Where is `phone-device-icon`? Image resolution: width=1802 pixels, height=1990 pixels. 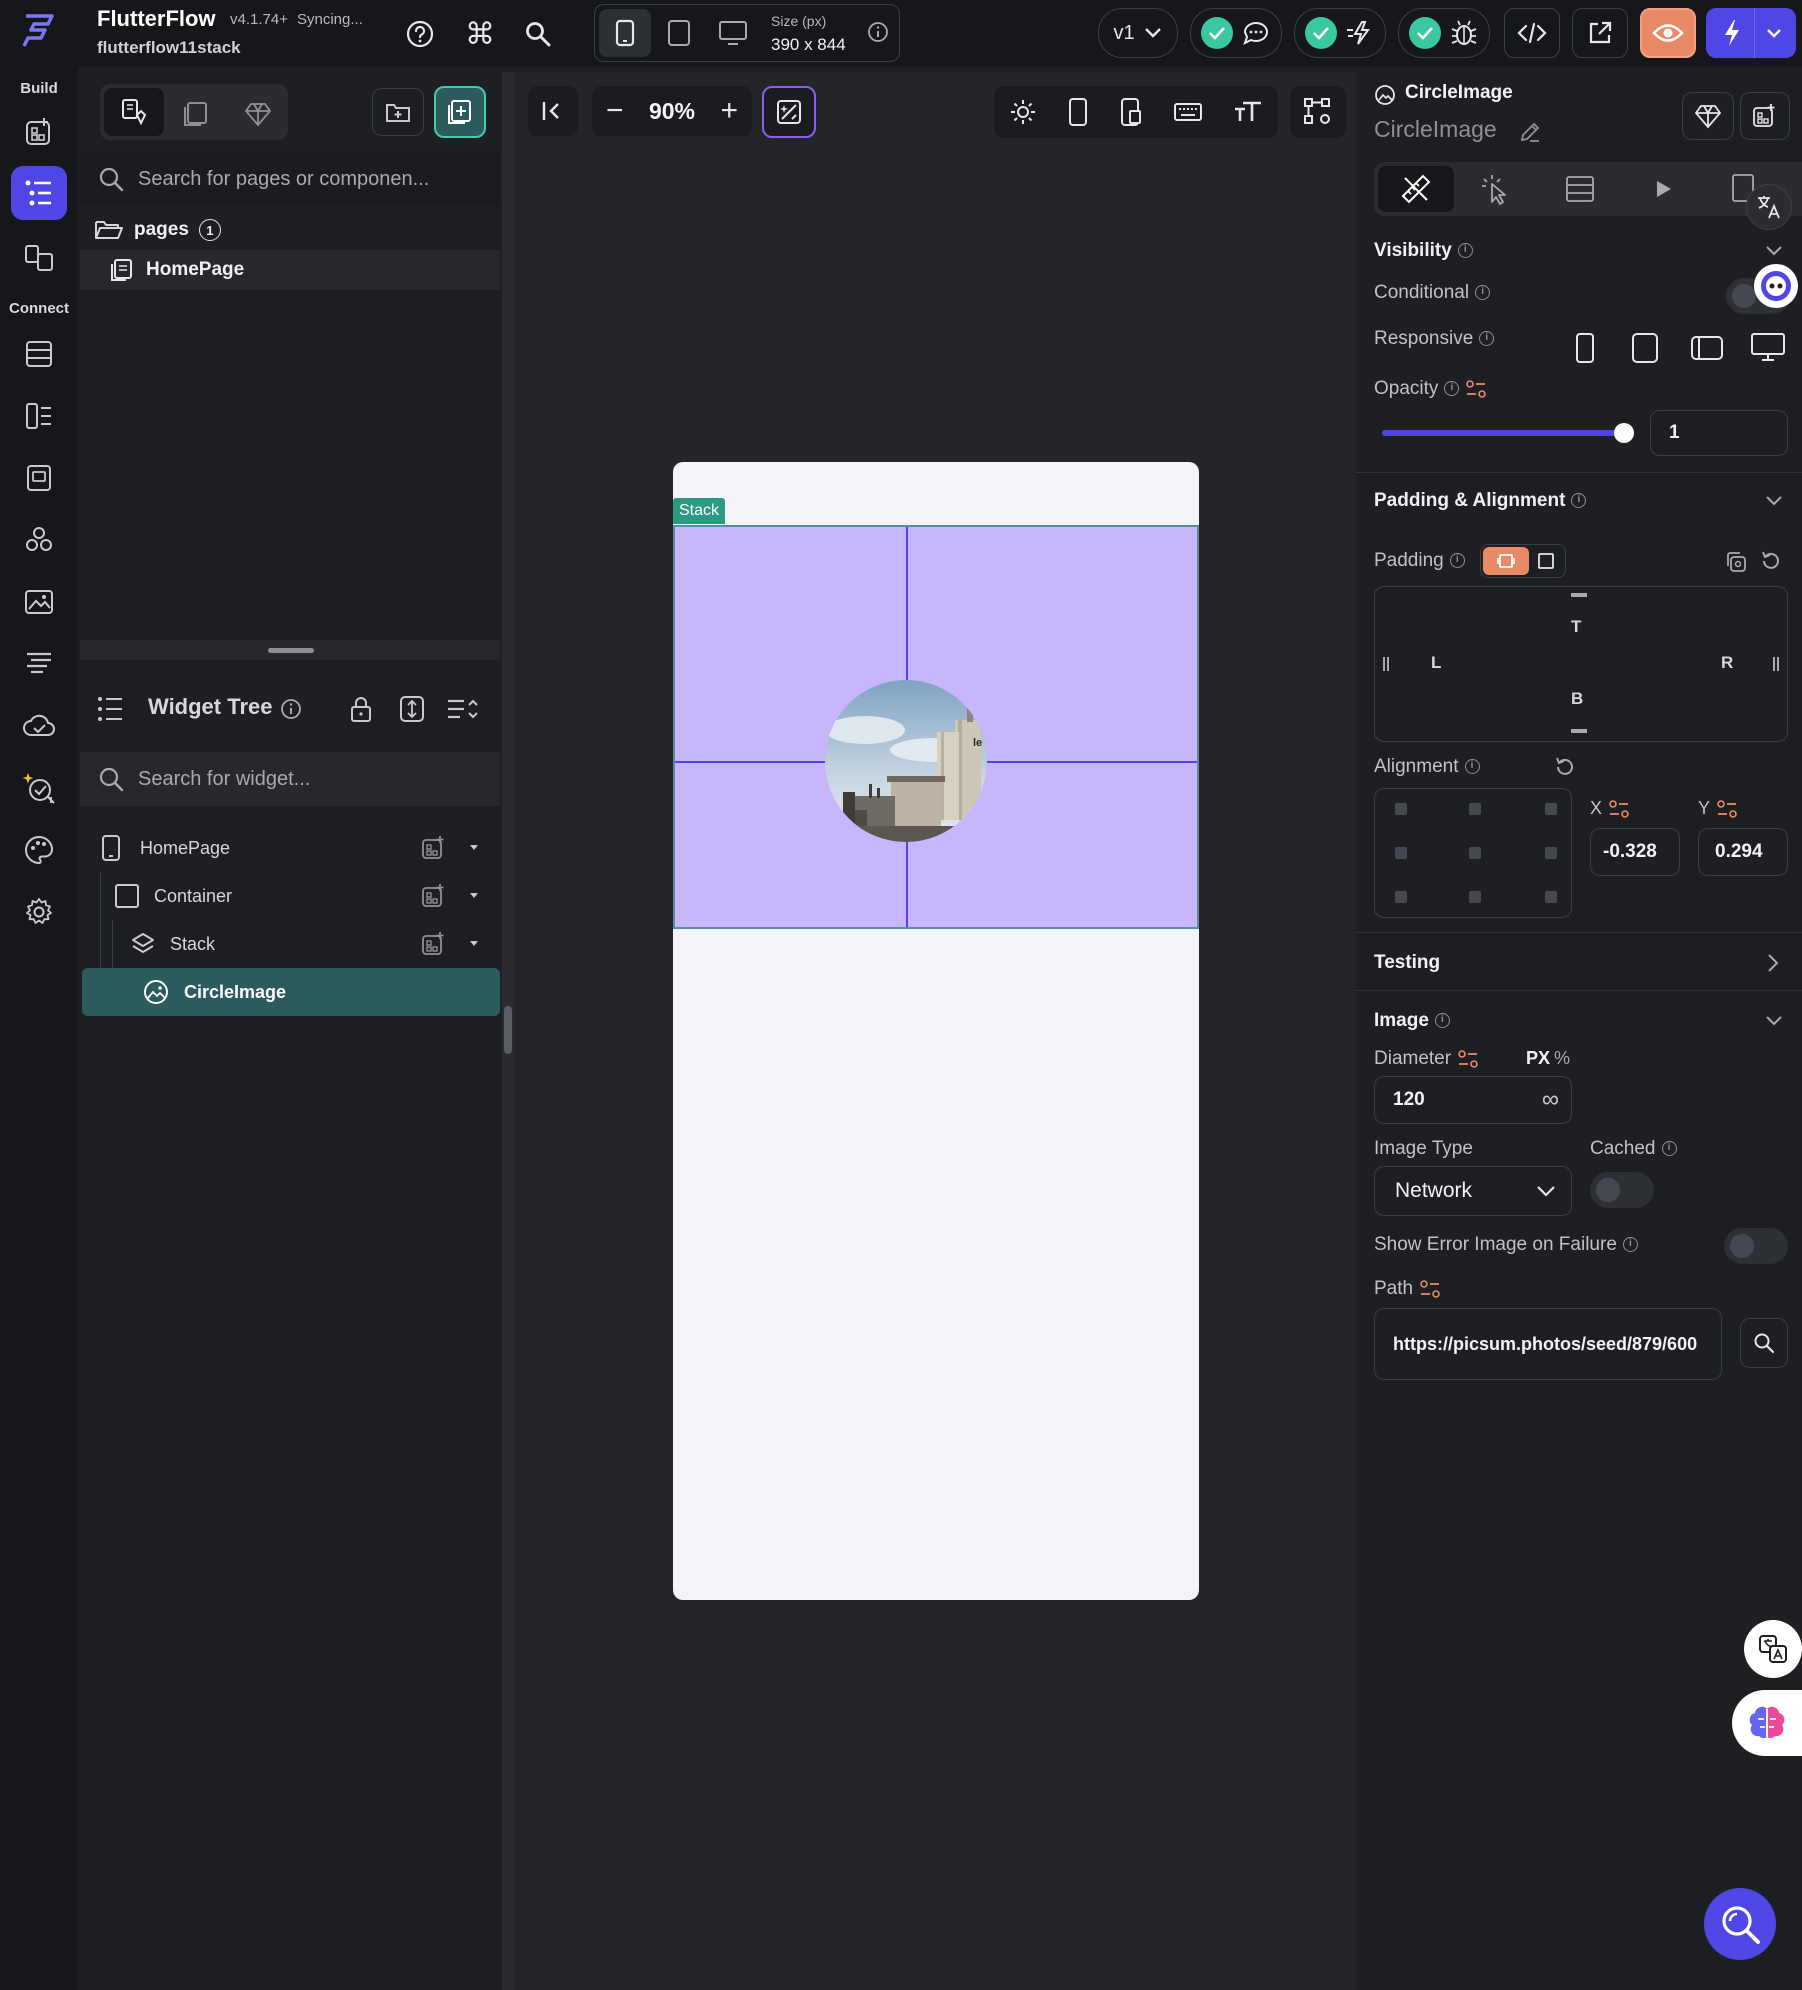
phone-device-icon is located at coordinates (625, 33).